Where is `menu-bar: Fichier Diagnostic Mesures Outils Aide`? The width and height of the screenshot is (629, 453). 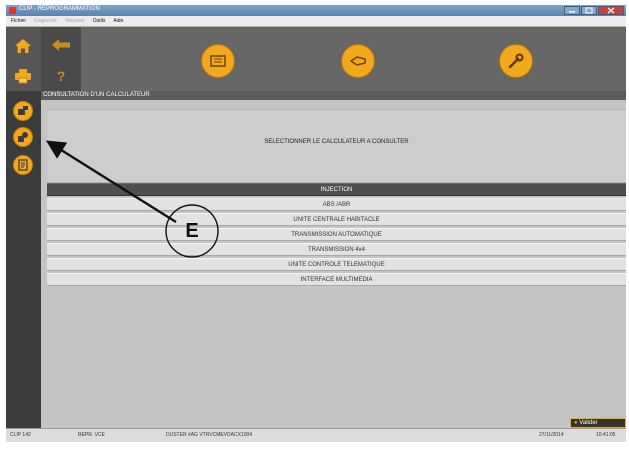 menu-bar: Fichier Diagnostic Mesures Outils Aide is located at coordinates (316, 21).